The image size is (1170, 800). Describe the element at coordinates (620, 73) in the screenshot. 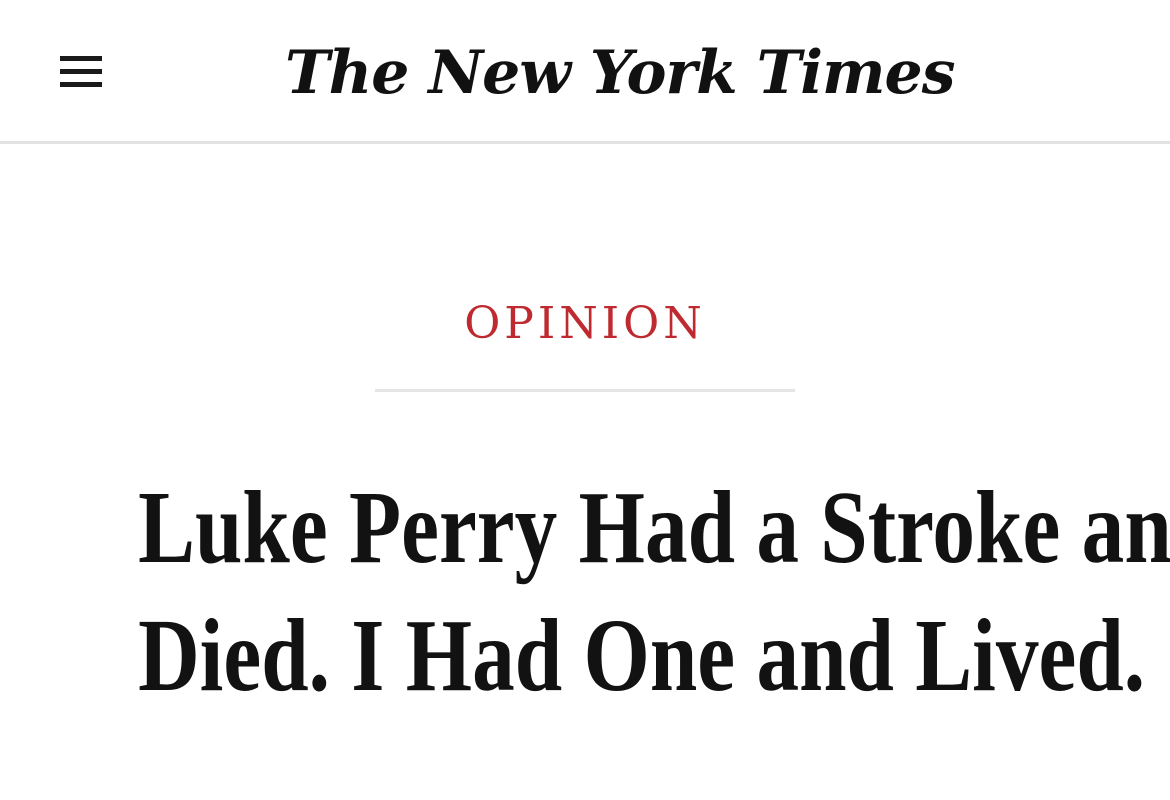

I see `masthead-logo: The New York Times` at that location.